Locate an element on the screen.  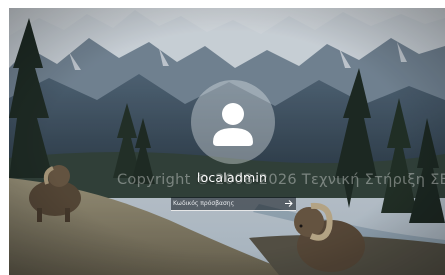
password-input is located at coordinates (227, 203).